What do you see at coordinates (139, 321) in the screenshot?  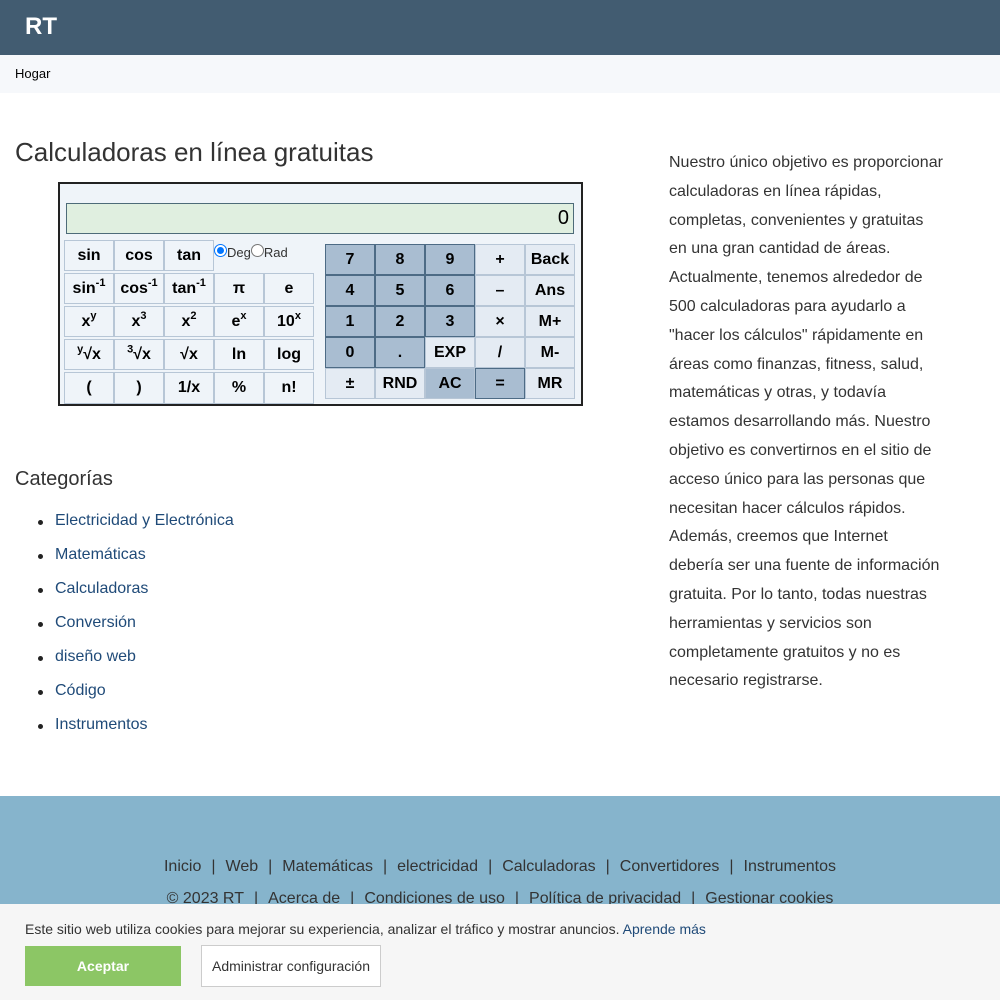 I see `key-x-cubed: x3` at bounding box center [139, 321].